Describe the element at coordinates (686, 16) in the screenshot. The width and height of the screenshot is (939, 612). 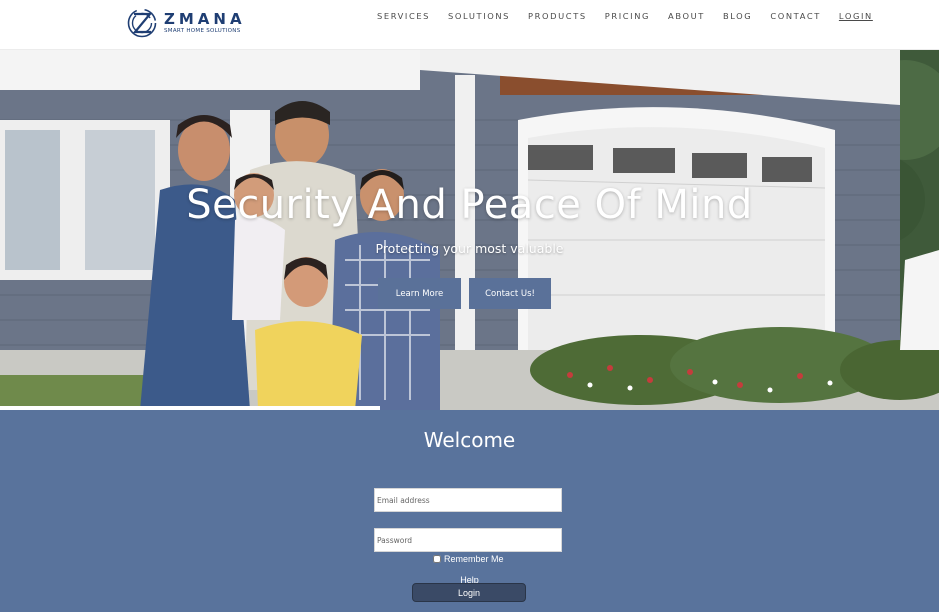
I see `nav-about: ABOUT` at that location.